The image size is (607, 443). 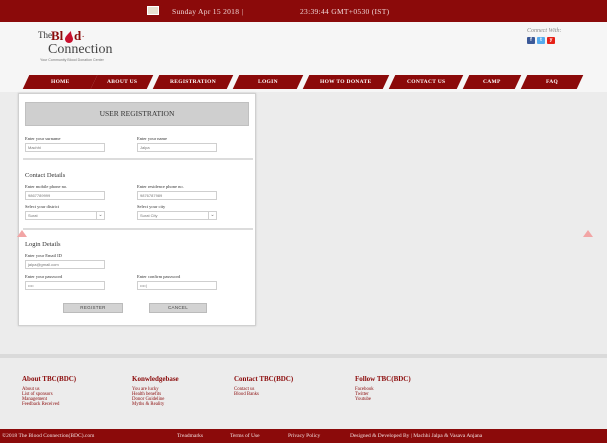 What do you see at coordinates (426, 82) in the screenshot?
I see `nav-contact-us: CONTACT US` at bounding box center [426, 82].